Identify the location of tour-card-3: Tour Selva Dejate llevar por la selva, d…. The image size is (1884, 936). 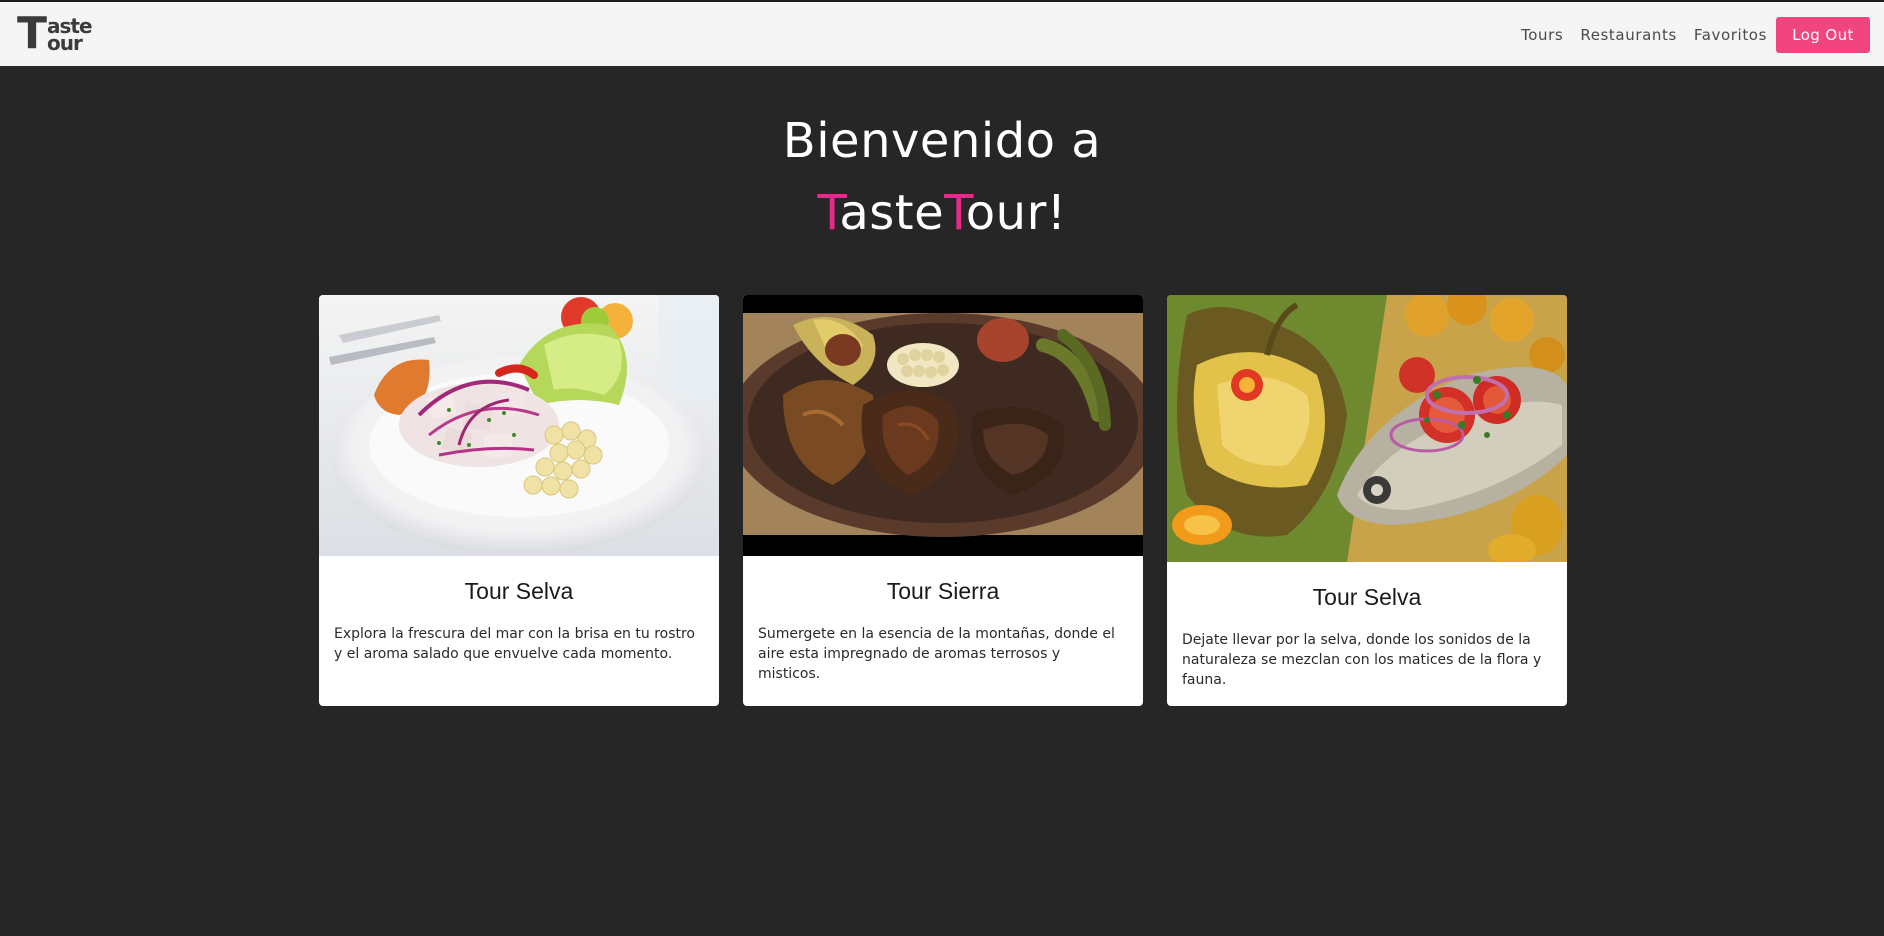
(1367, 500).